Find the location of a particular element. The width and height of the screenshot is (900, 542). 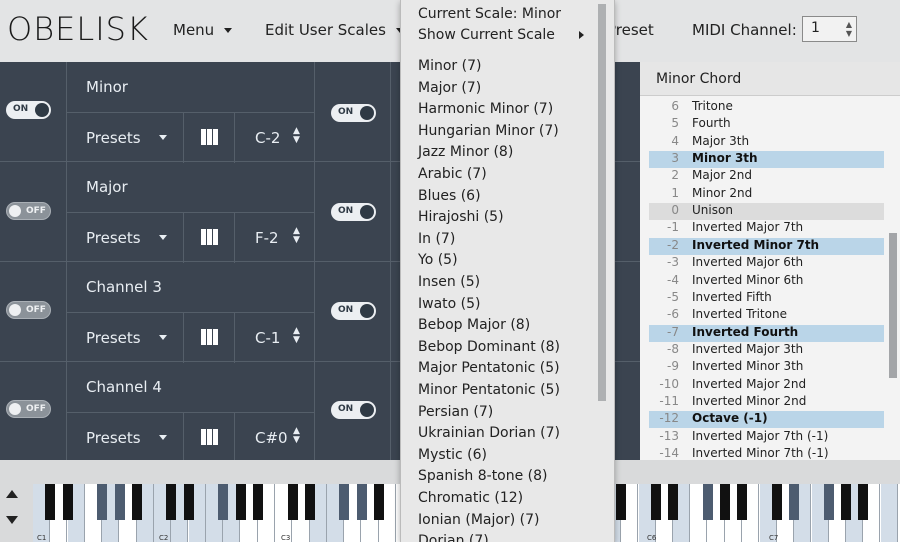

scale-menu-item: Harmonic Minor (7) is located at coordinates (485, 109).